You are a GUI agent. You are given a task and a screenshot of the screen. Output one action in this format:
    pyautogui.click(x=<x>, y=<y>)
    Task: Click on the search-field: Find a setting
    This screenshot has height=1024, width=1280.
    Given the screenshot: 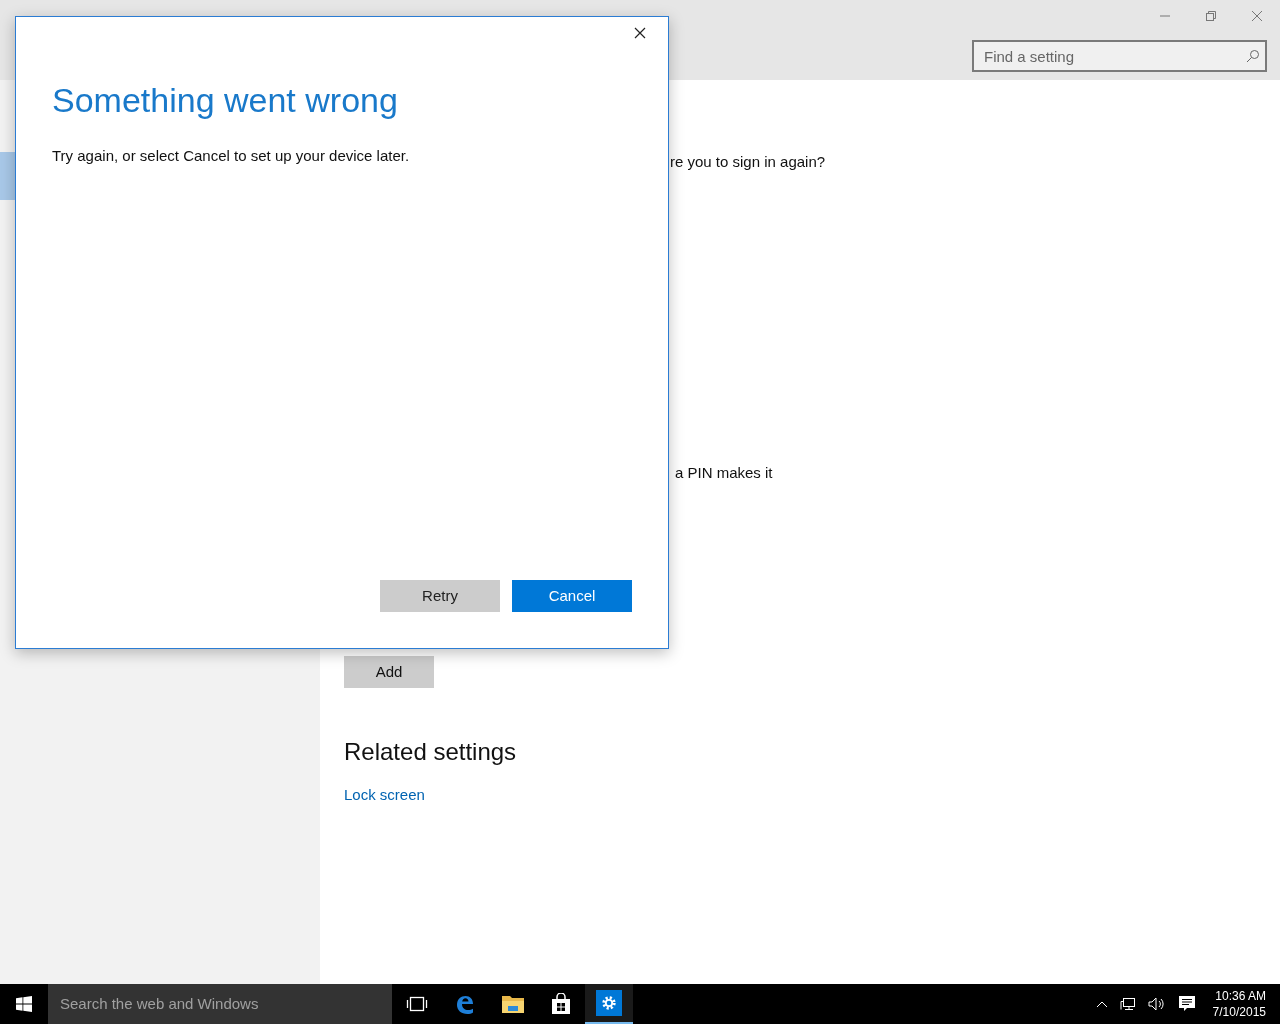 What is the action you would take?
    pyautogui.click(x=1119, y=56)
    